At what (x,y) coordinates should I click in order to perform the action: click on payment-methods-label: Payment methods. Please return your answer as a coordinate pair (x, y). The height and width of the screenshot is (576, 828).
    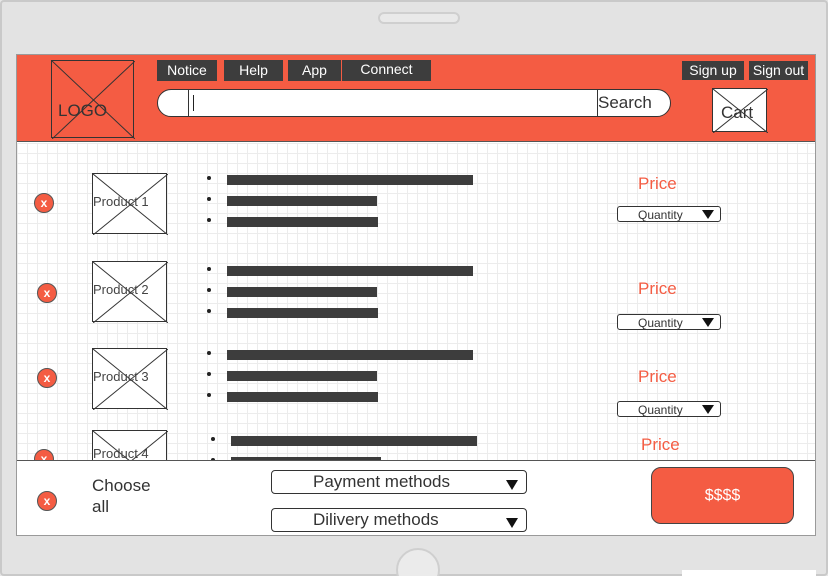
    Looking at the image, I should click on (382, 481).